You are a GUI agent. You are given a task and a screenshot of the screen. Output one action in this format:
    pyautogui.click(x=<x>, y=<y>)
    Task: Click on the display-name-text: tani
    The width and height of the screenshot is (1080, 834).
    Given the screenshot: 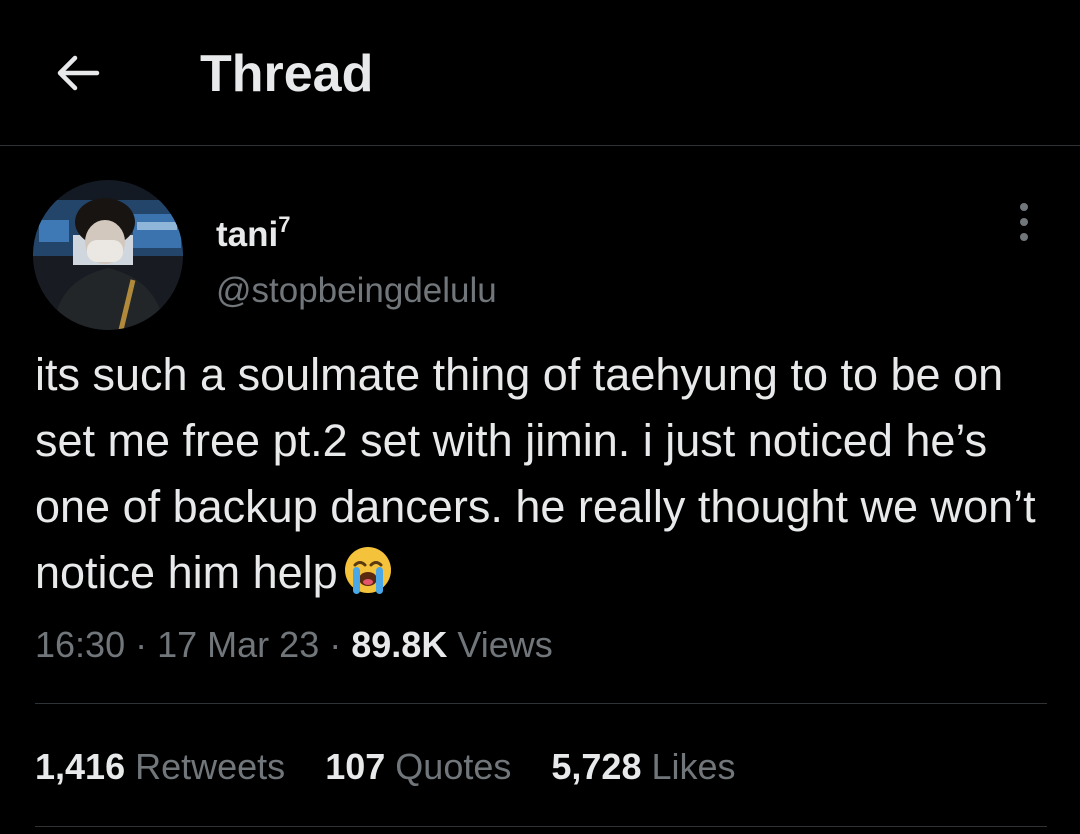 What is the action you would take?
    pyautogui.click(x=247, y=234)
    